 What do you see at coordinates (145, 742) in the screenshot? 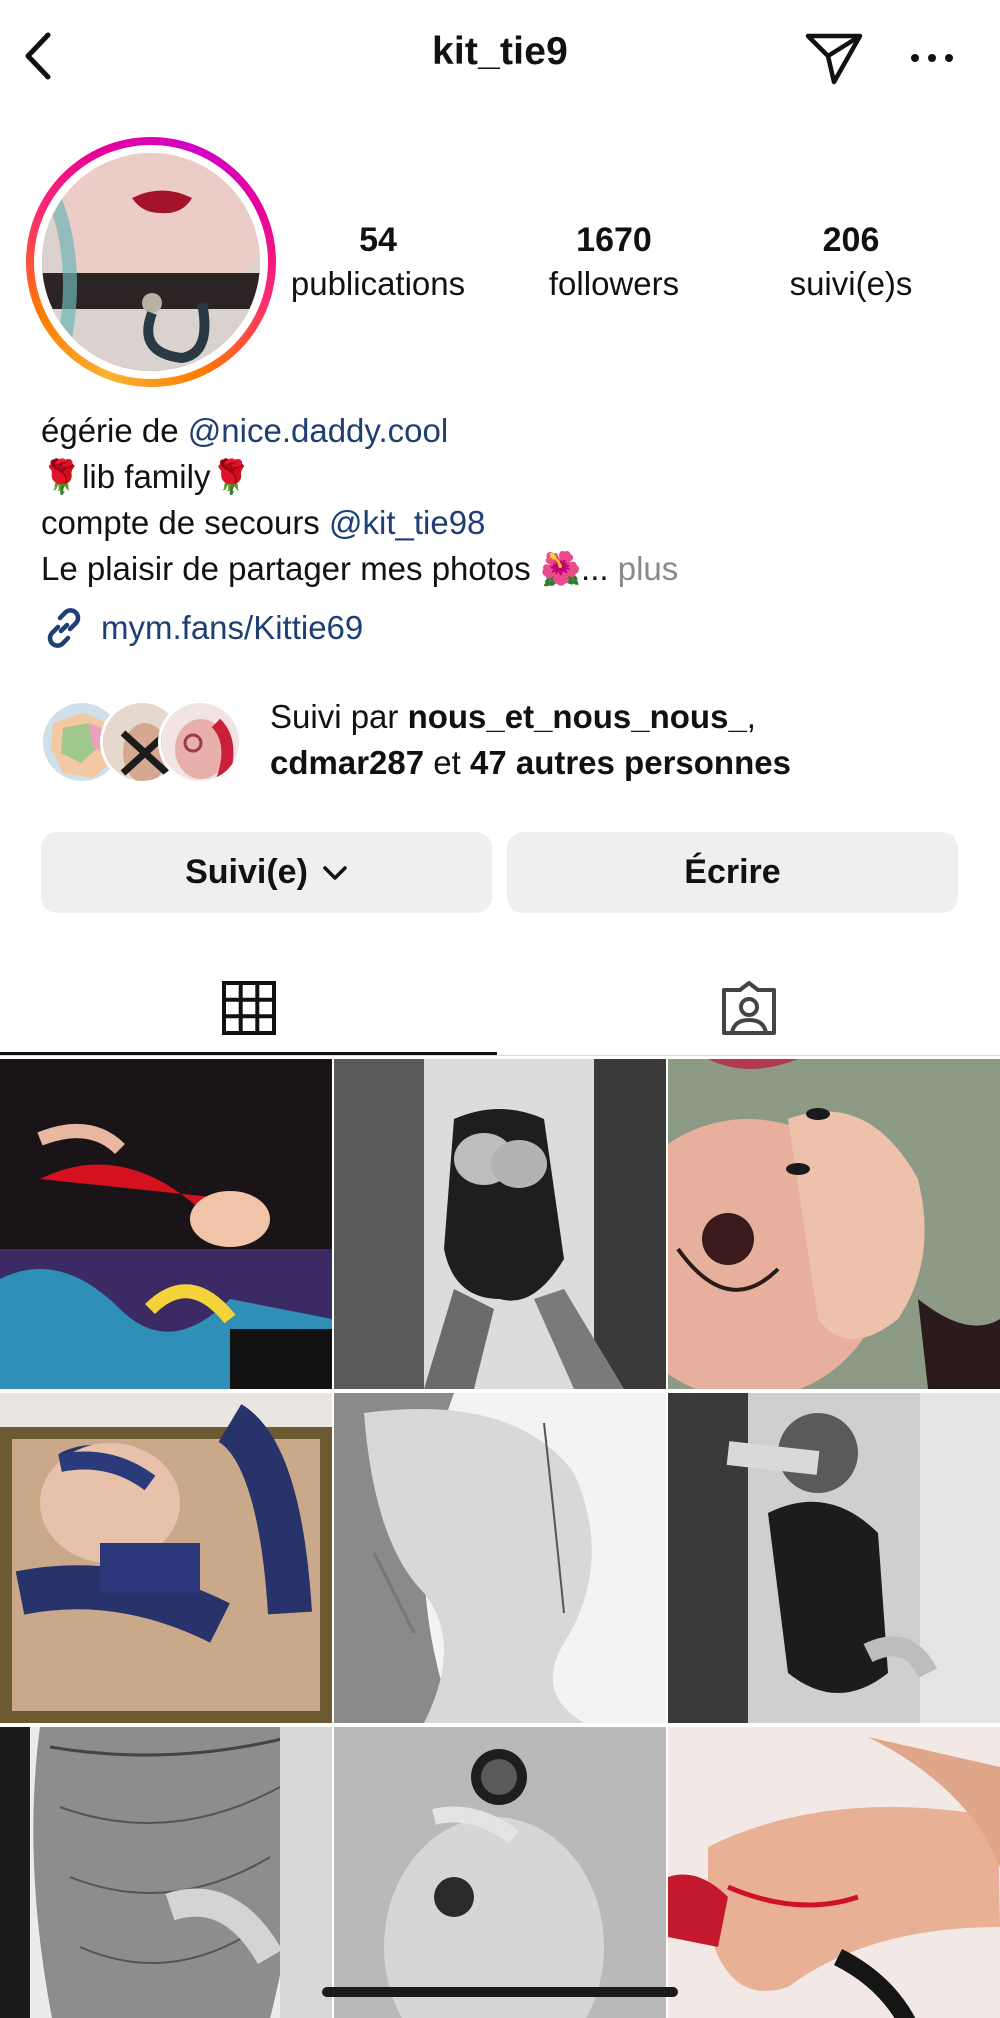
I see `mutual-followers-avatars` at bounding box center [145, 742].